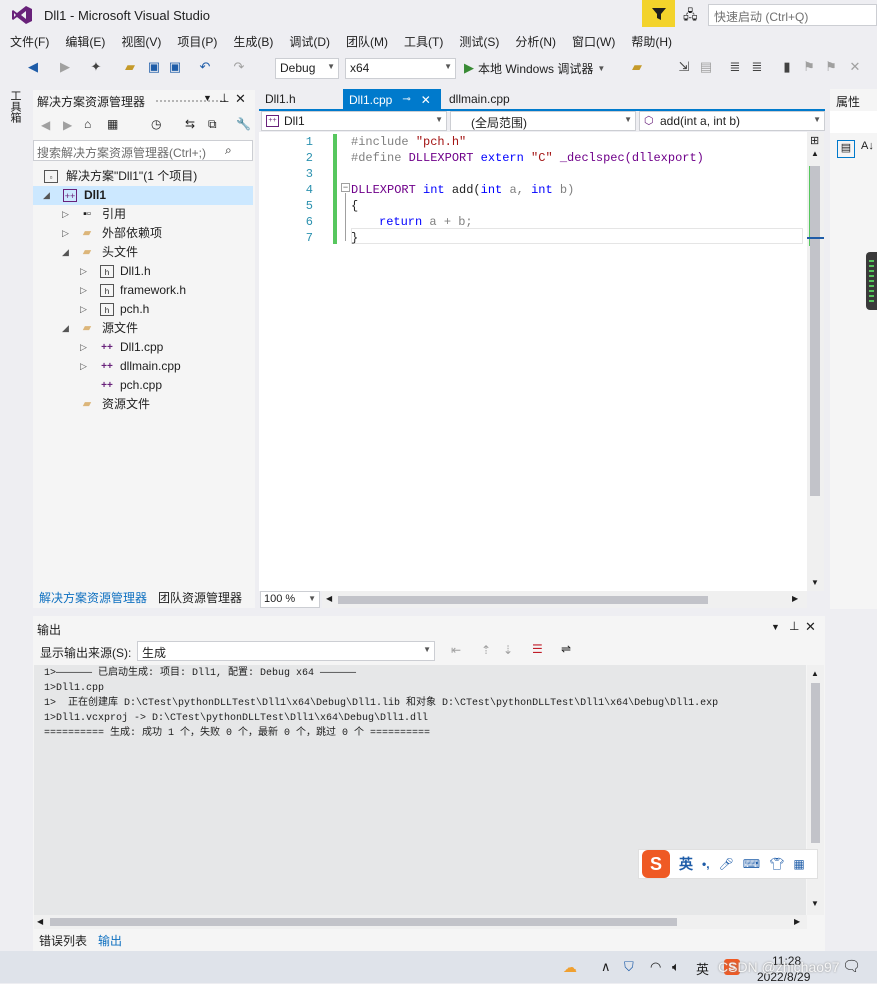 The height and width of the screenshot is (984, 877). I want to click on weather-icon: ☁, so click(570, 967).